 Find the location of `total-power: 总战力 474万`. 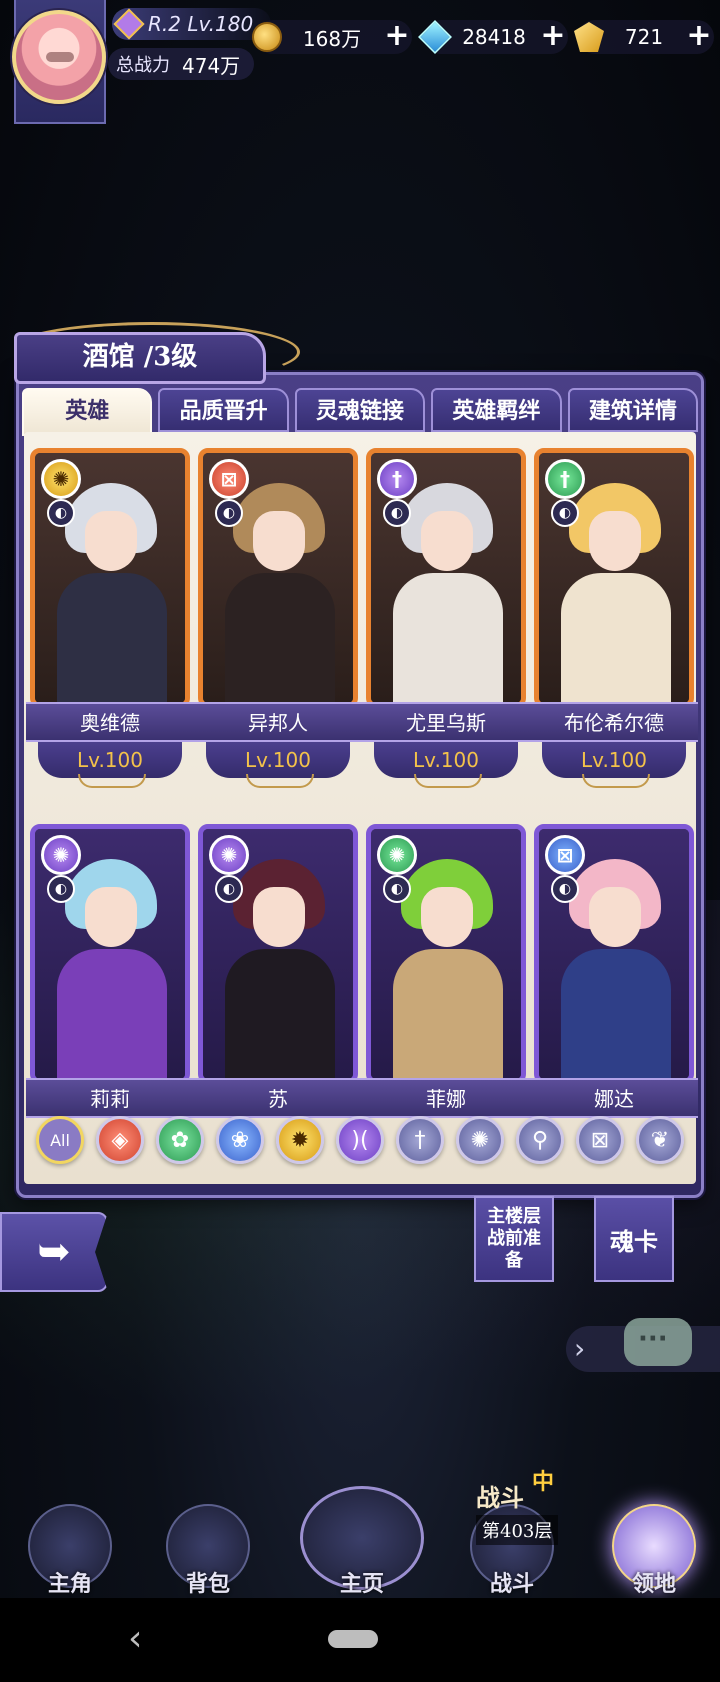

total-power: 总战力 474万 is located at coordinates (181, 64).